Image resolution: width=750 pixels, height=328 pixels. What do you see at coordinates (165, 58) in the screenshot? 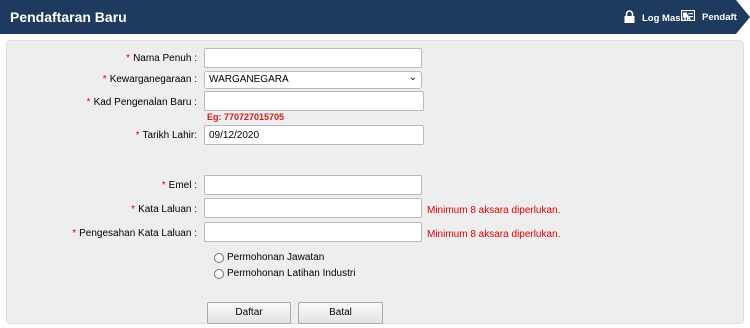
I see `full-name-label-text: Nama Penuh :` at bounding box center [165, 58].